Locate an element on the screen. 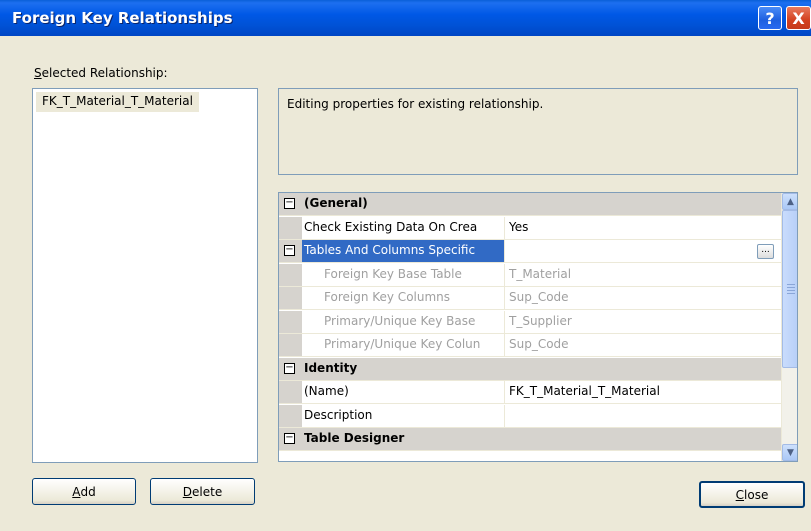 This screenshot has height=531, width=811. property-row: (Name) FK_T_Material_T_Material is located at coordinates (530, 392).